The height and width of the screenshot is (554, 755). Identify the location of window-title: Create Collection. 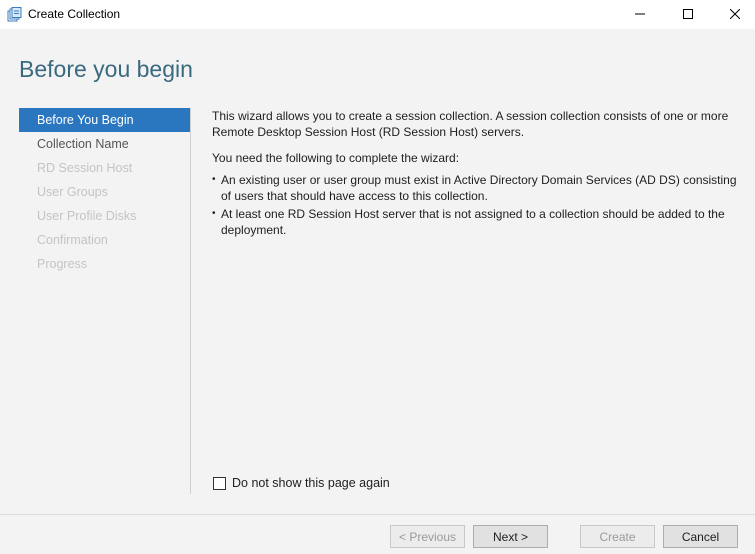
(74, 14).